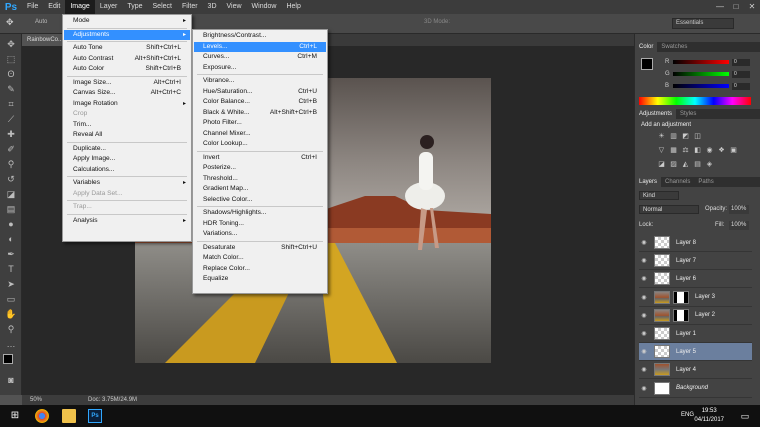 This screenshot has width=760, height=427. What do you see at coordinates (293, 7) in the screenshot?
I see `menu-help: Help` at bounding box center [293, 7].